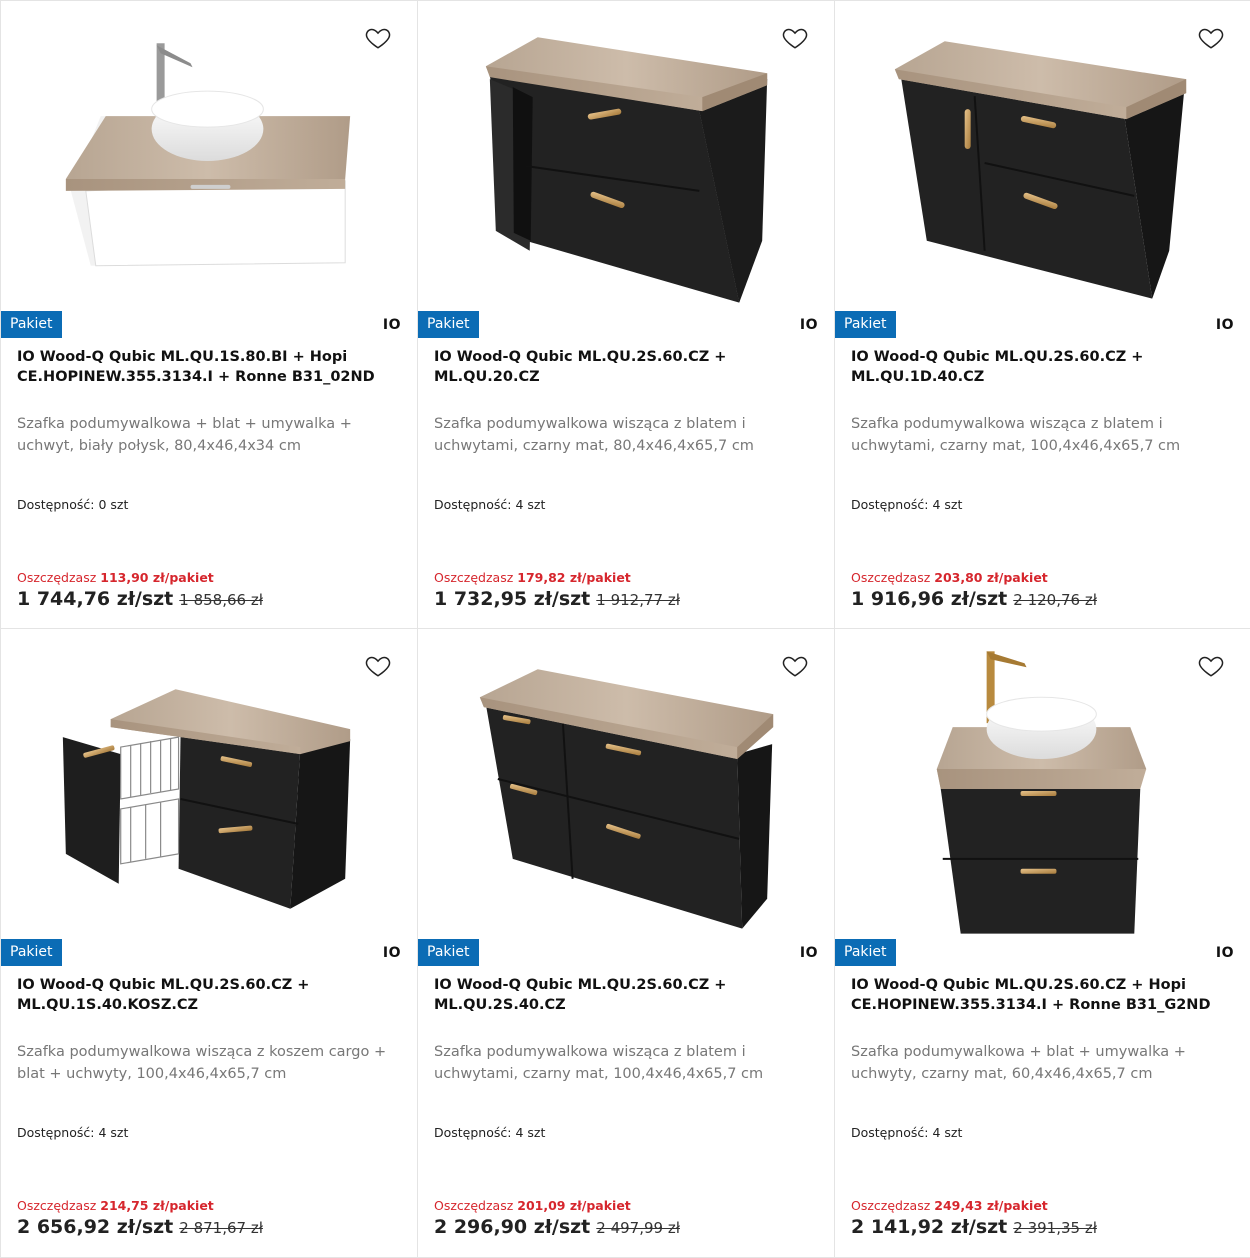 The image size is (1250, 1258). Describe the element at coordinates (73, 504) in the screenshot. I see `availability: Dostępność: 0 szt` at that location.